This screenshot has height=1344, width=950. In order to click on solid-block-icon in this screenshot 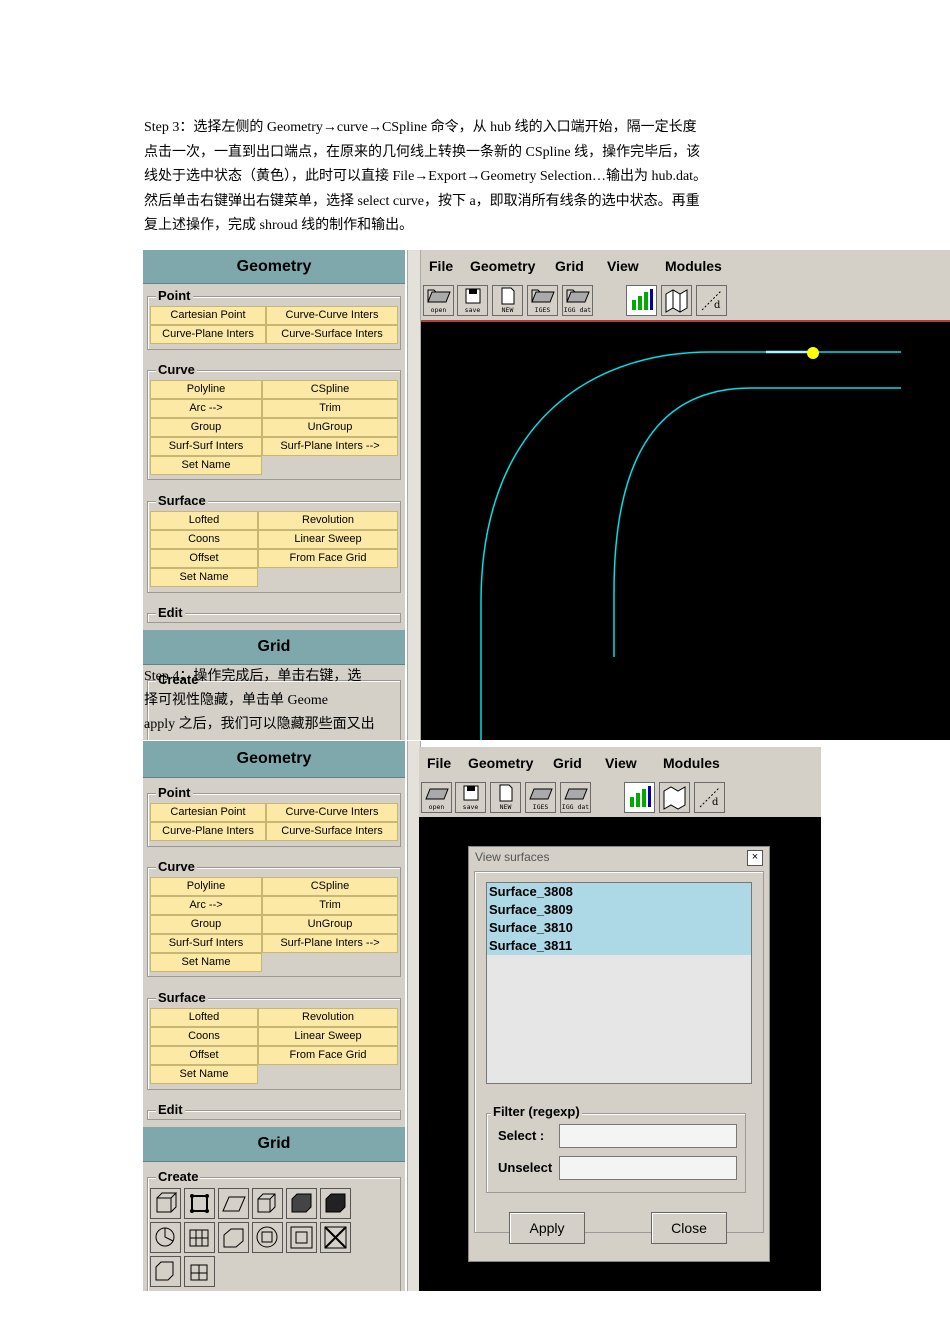, I will do `click(301, 1203)`.